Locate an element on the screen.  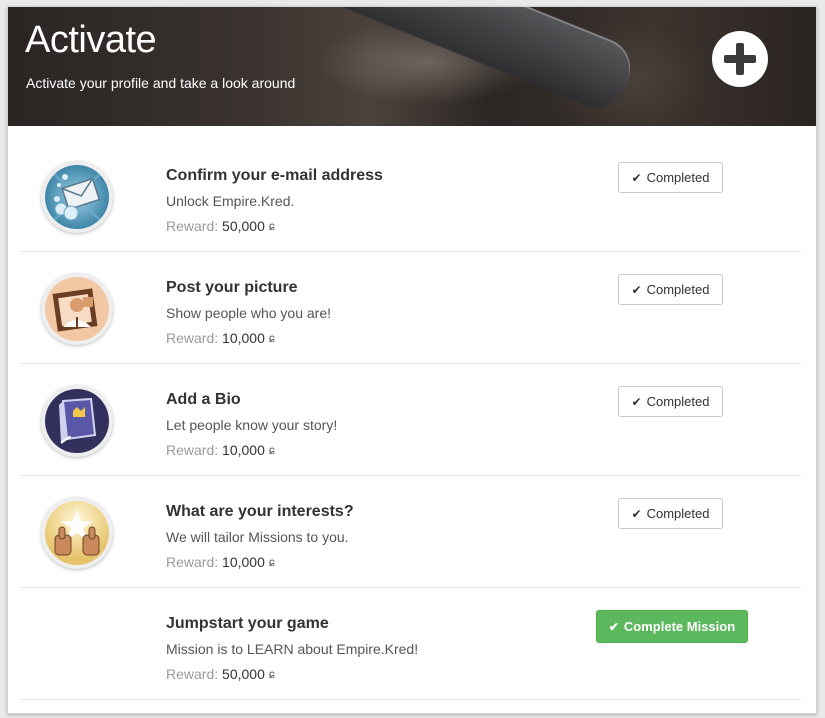
thumbs-up-icon is located at coordinates (77, 533).